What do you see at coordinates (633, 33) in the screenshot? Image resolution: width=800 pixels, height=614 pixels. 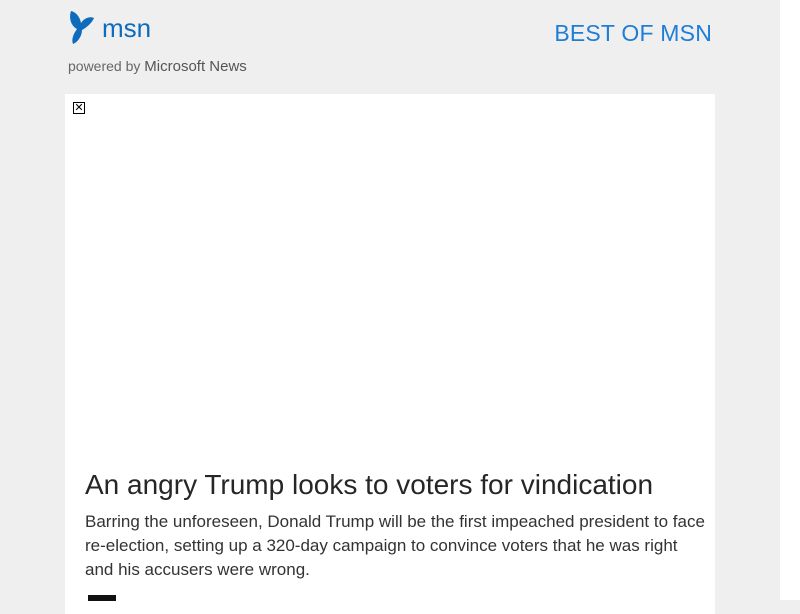 I see `best-of-msn-link: BEST OF MSN` at bounding box center [633, 33].